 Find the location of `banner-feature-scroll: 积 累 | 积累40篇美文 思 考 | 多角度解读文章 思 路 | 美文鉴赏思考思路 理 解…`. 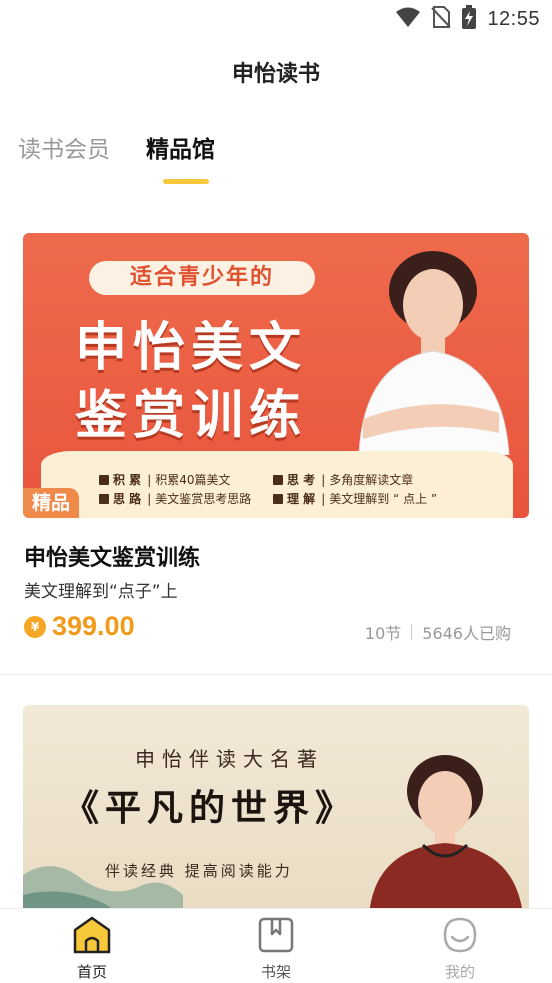

banner-feature-scroll: 积 累 | 积累40篇美文 思 考 | 多角度解读文章 思 路 | 美文鉴赏思考思路 理 解… is located at coordinates (277, 484).